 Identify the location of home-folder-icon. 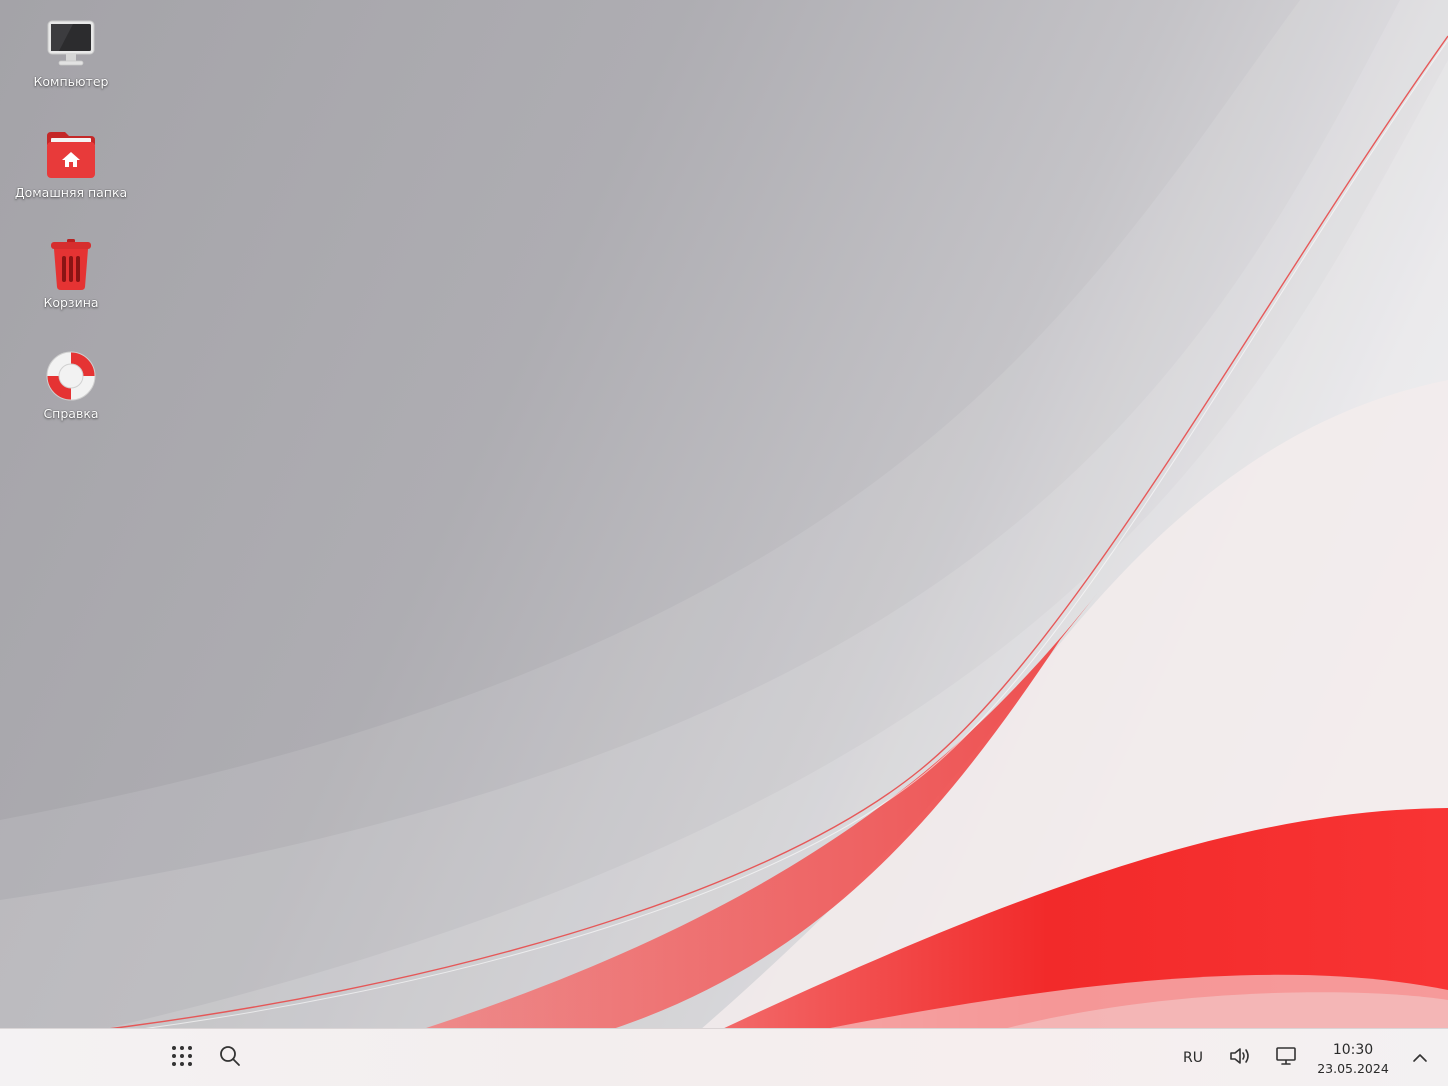
(71, 155).